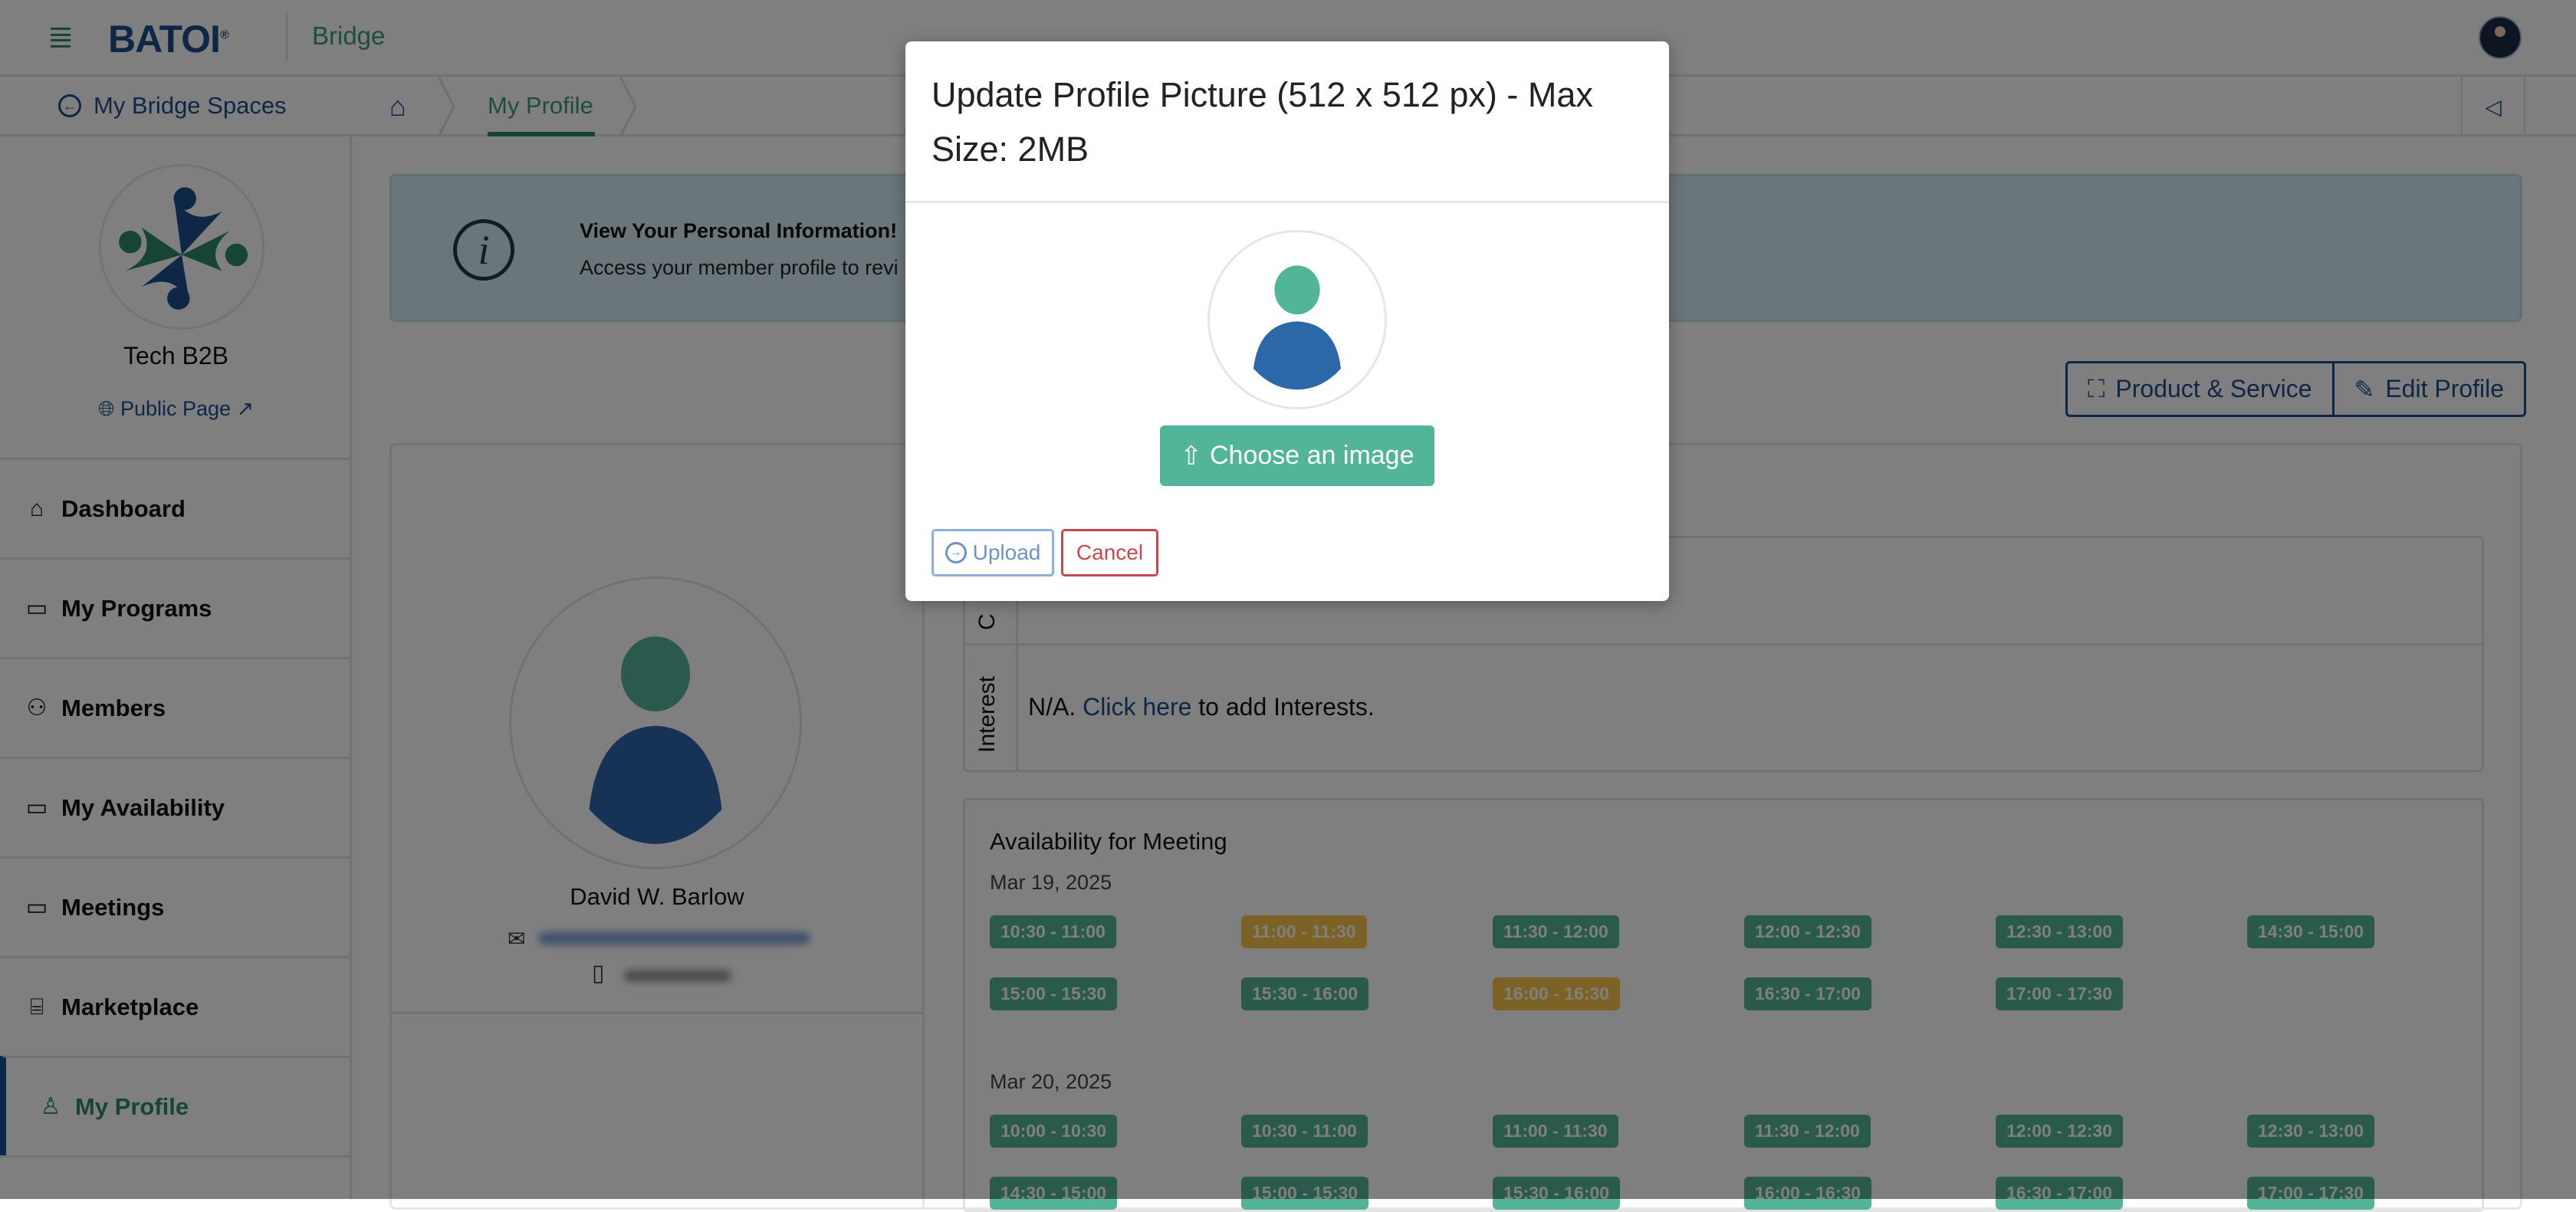  I want to click on upload-icon: ⇧, so click(1191, 456).